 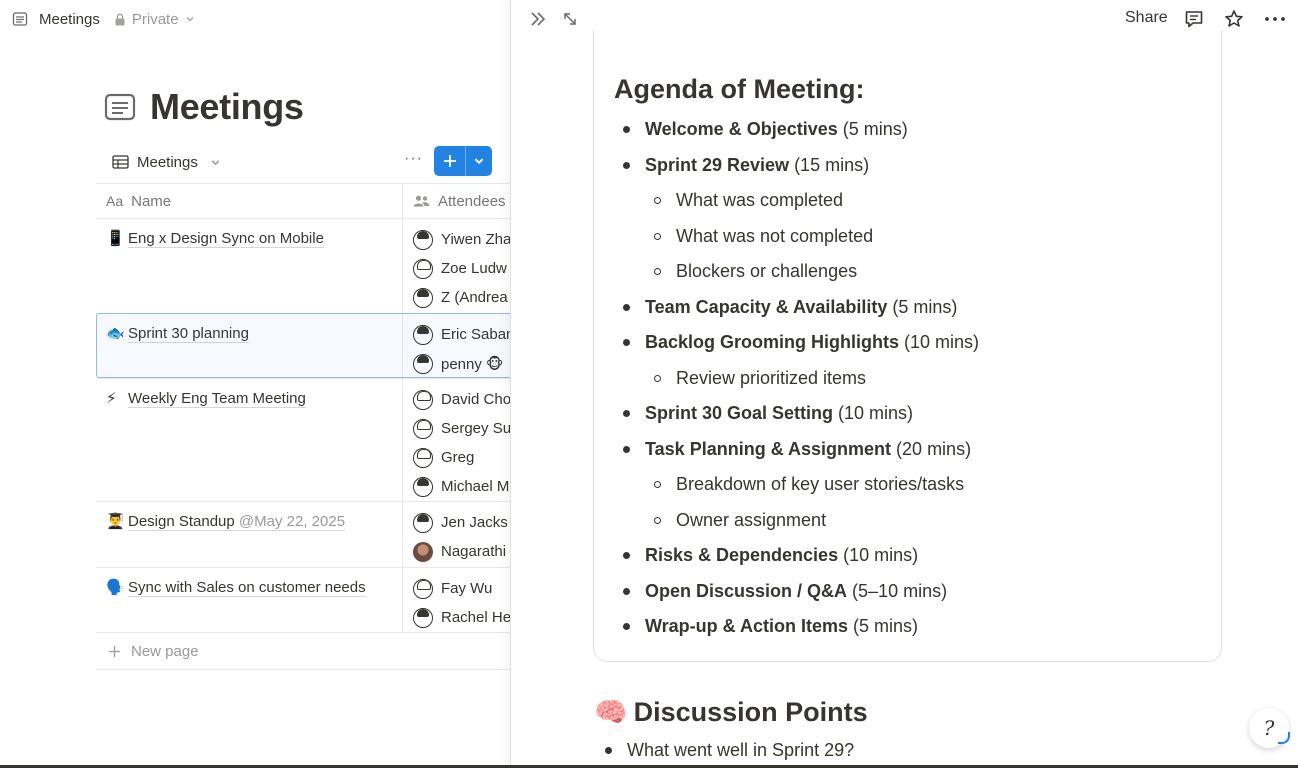 I want to click on agenda-item: Task Planning & Assignment (20 mins), so click(x=913, y=450).